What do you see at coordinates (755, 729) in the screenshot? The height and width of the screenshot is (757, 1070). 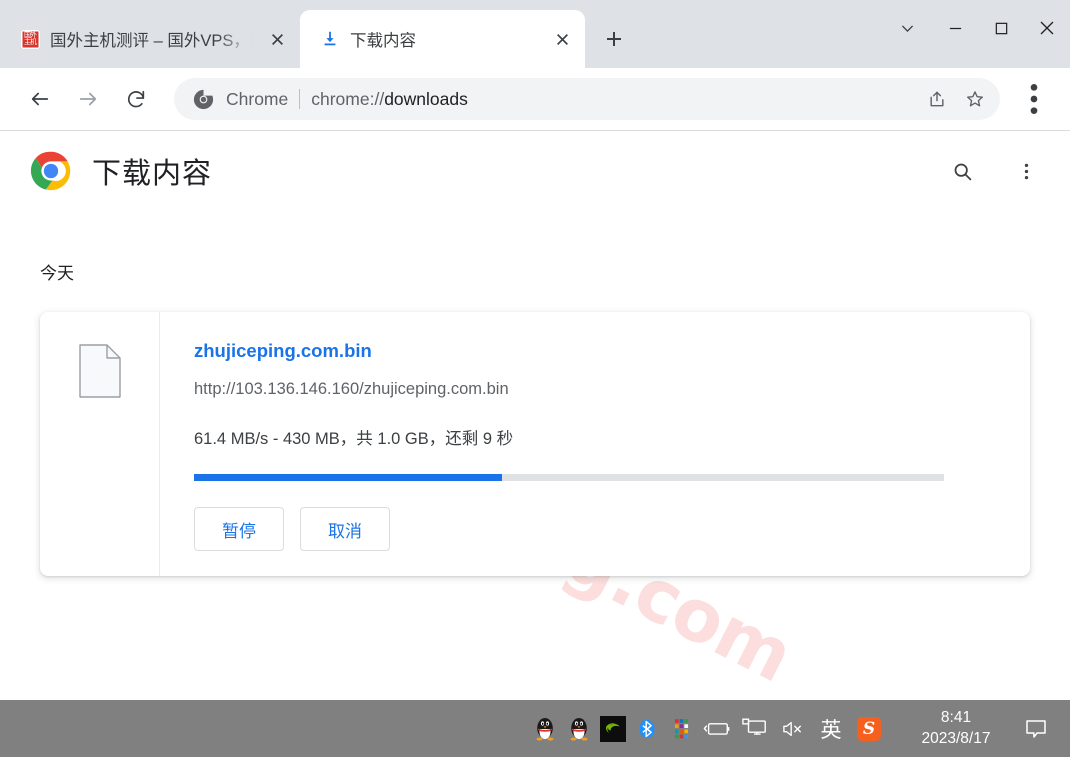 I see `network-display-icon` at bounding box center [755, 729].